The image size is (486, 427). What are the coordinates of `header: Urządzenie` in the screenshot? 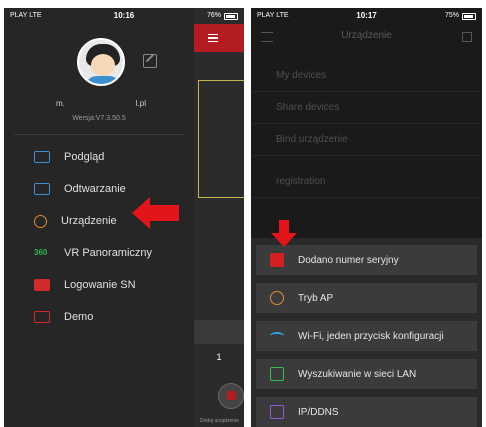 It's located at (366, 38).